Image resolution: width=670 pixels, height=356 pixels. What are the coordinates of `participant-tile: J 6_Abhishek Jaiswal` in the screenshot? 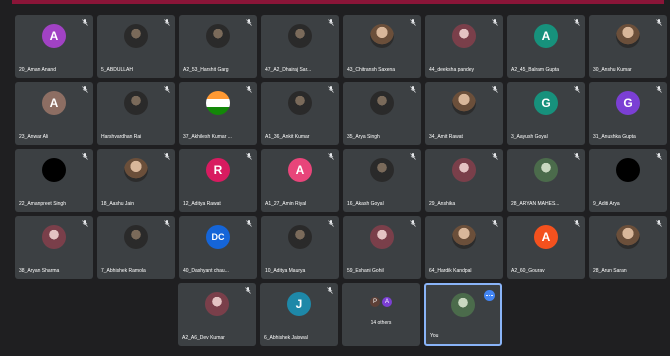 It's located at (299, 314).